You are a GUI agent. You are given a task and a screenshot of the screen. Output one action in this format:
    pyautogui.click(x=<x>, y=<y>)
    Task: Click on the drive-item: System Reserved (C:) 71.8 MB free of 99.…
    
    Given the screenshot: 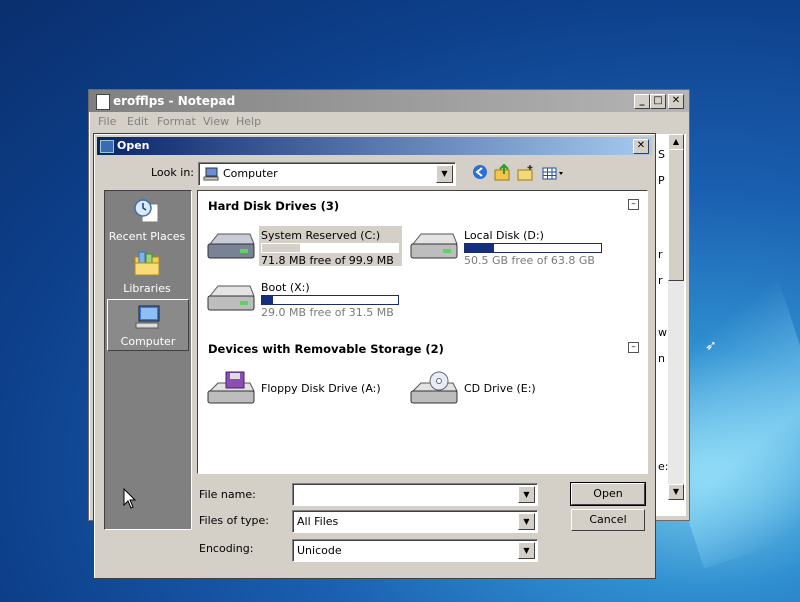 What is the action you would take?
    pyautogui.click(x=304, y=246)
    